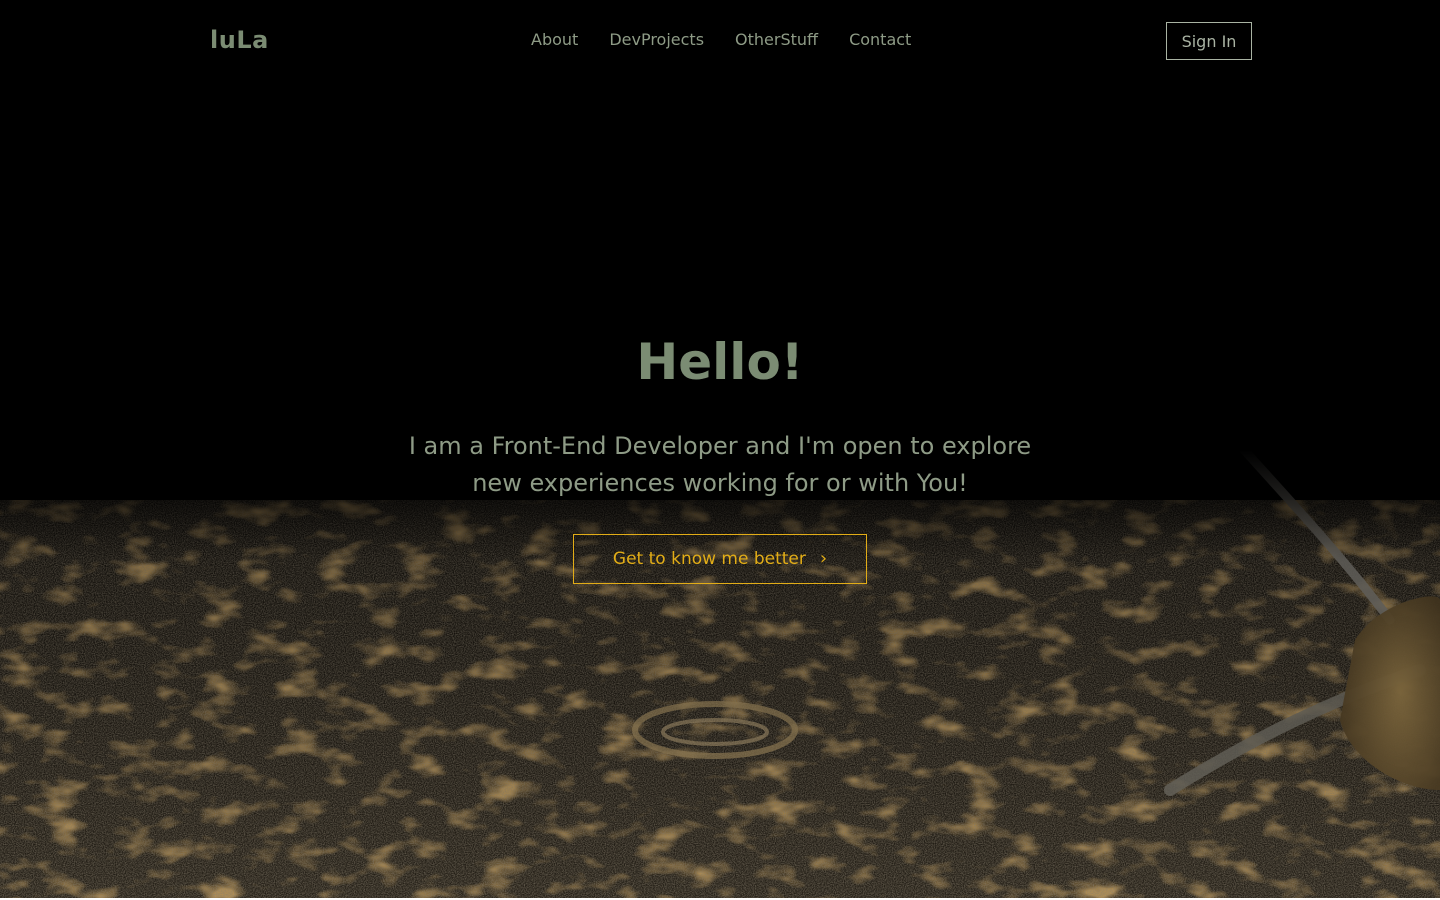  Describe the element at coordinates (823, 558) in the screenshot. I see `chevron-right-icon: ›` at that location.